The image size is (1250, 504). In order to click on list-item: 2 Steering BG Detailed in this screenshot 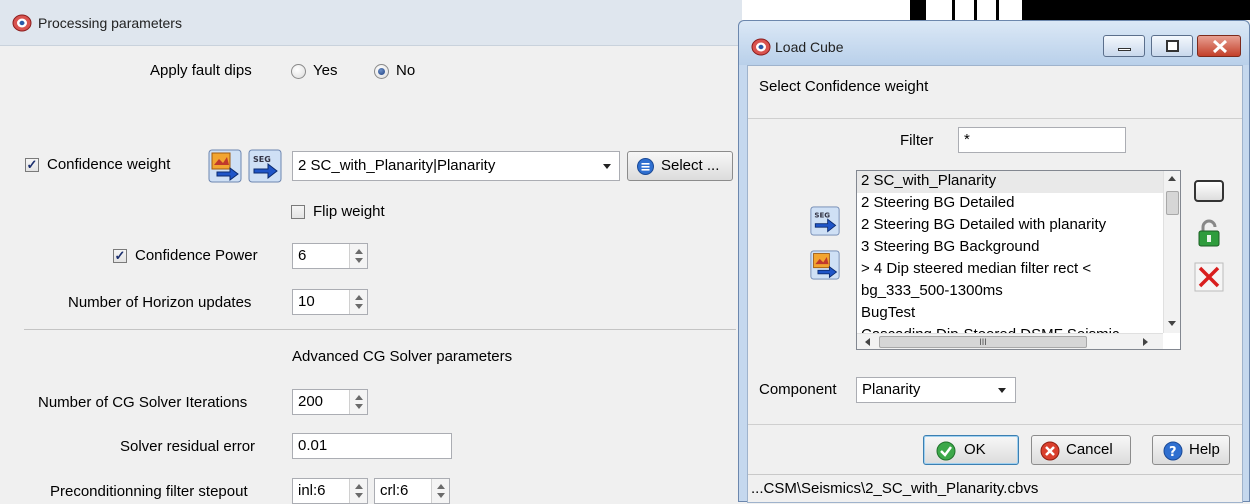, I will do `click(1010, 204)`.